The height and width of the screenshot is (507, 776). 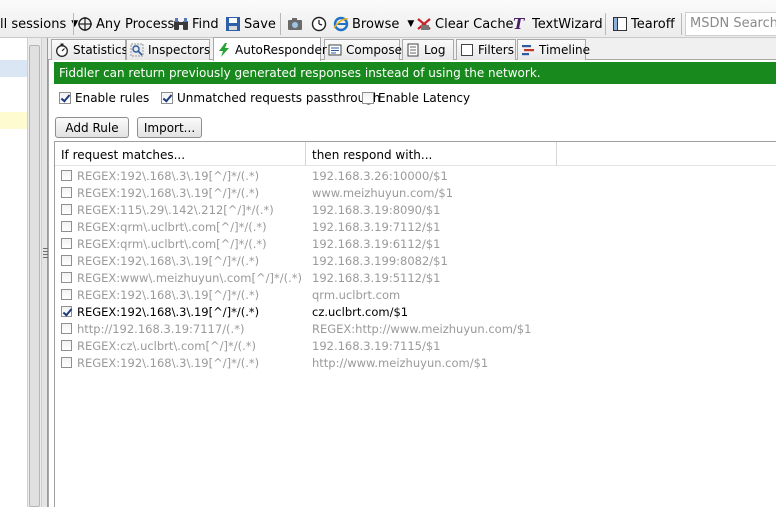 I want to click on save-button: Save, so click(x=250, y=24).